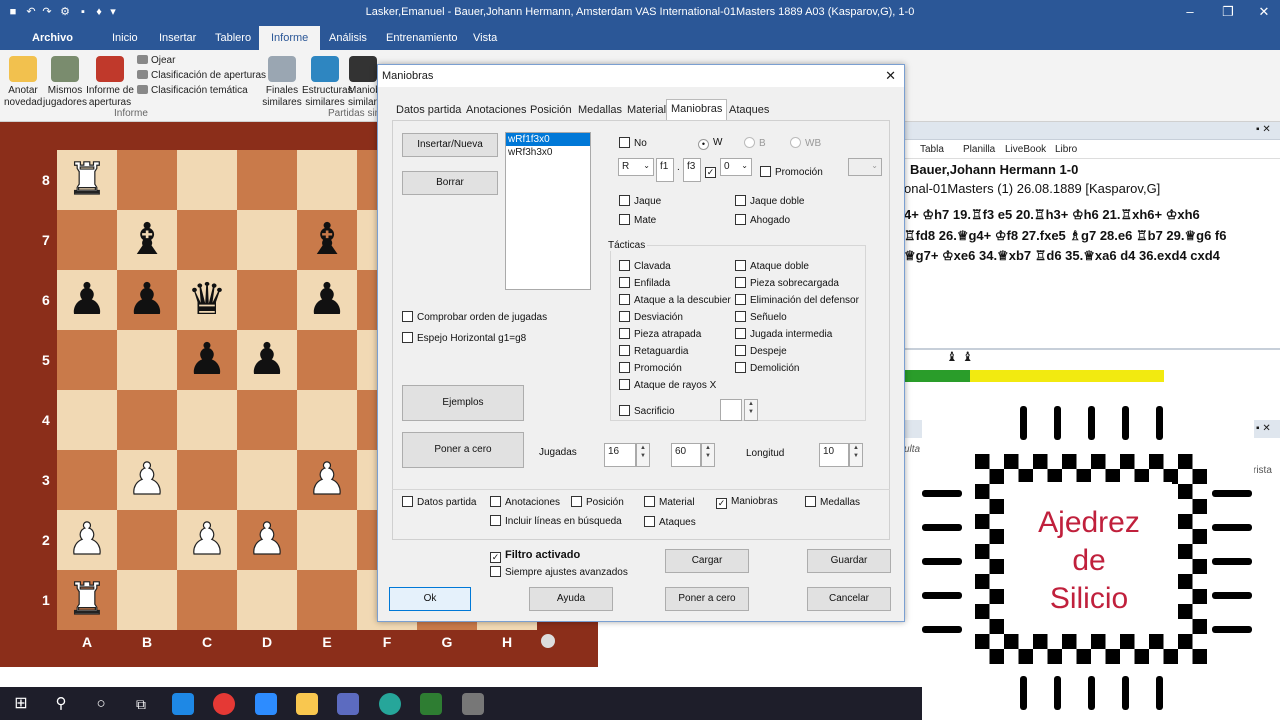 The image size is (1280, 723). I want to click on minimize-icon: –, so click(1190, 13).